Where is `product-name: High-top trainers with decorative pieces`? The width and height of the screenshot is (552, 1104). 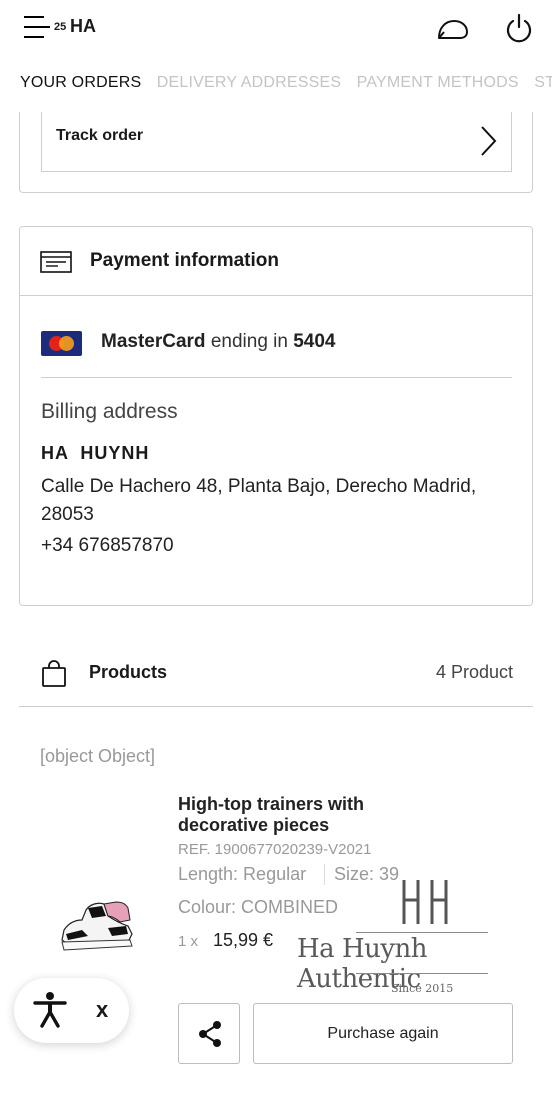 product-name: High-top trainers with decorative pieces is located at coordinates (308, 815).